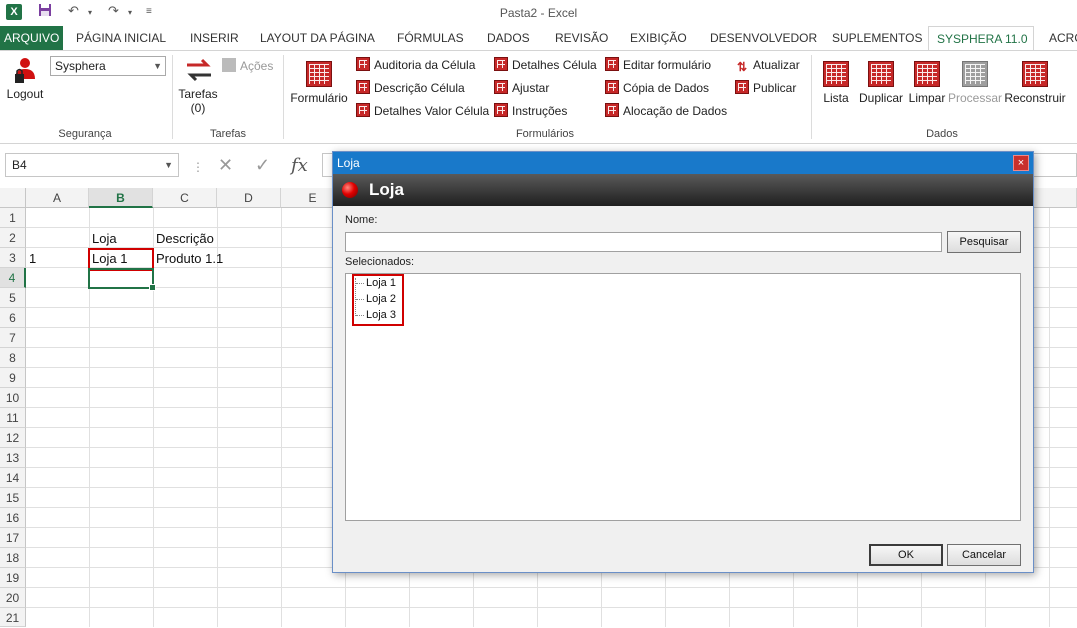 This screenshot has height=628, width=1077. I want to click on lista-button: Lista, so click(836, 83).